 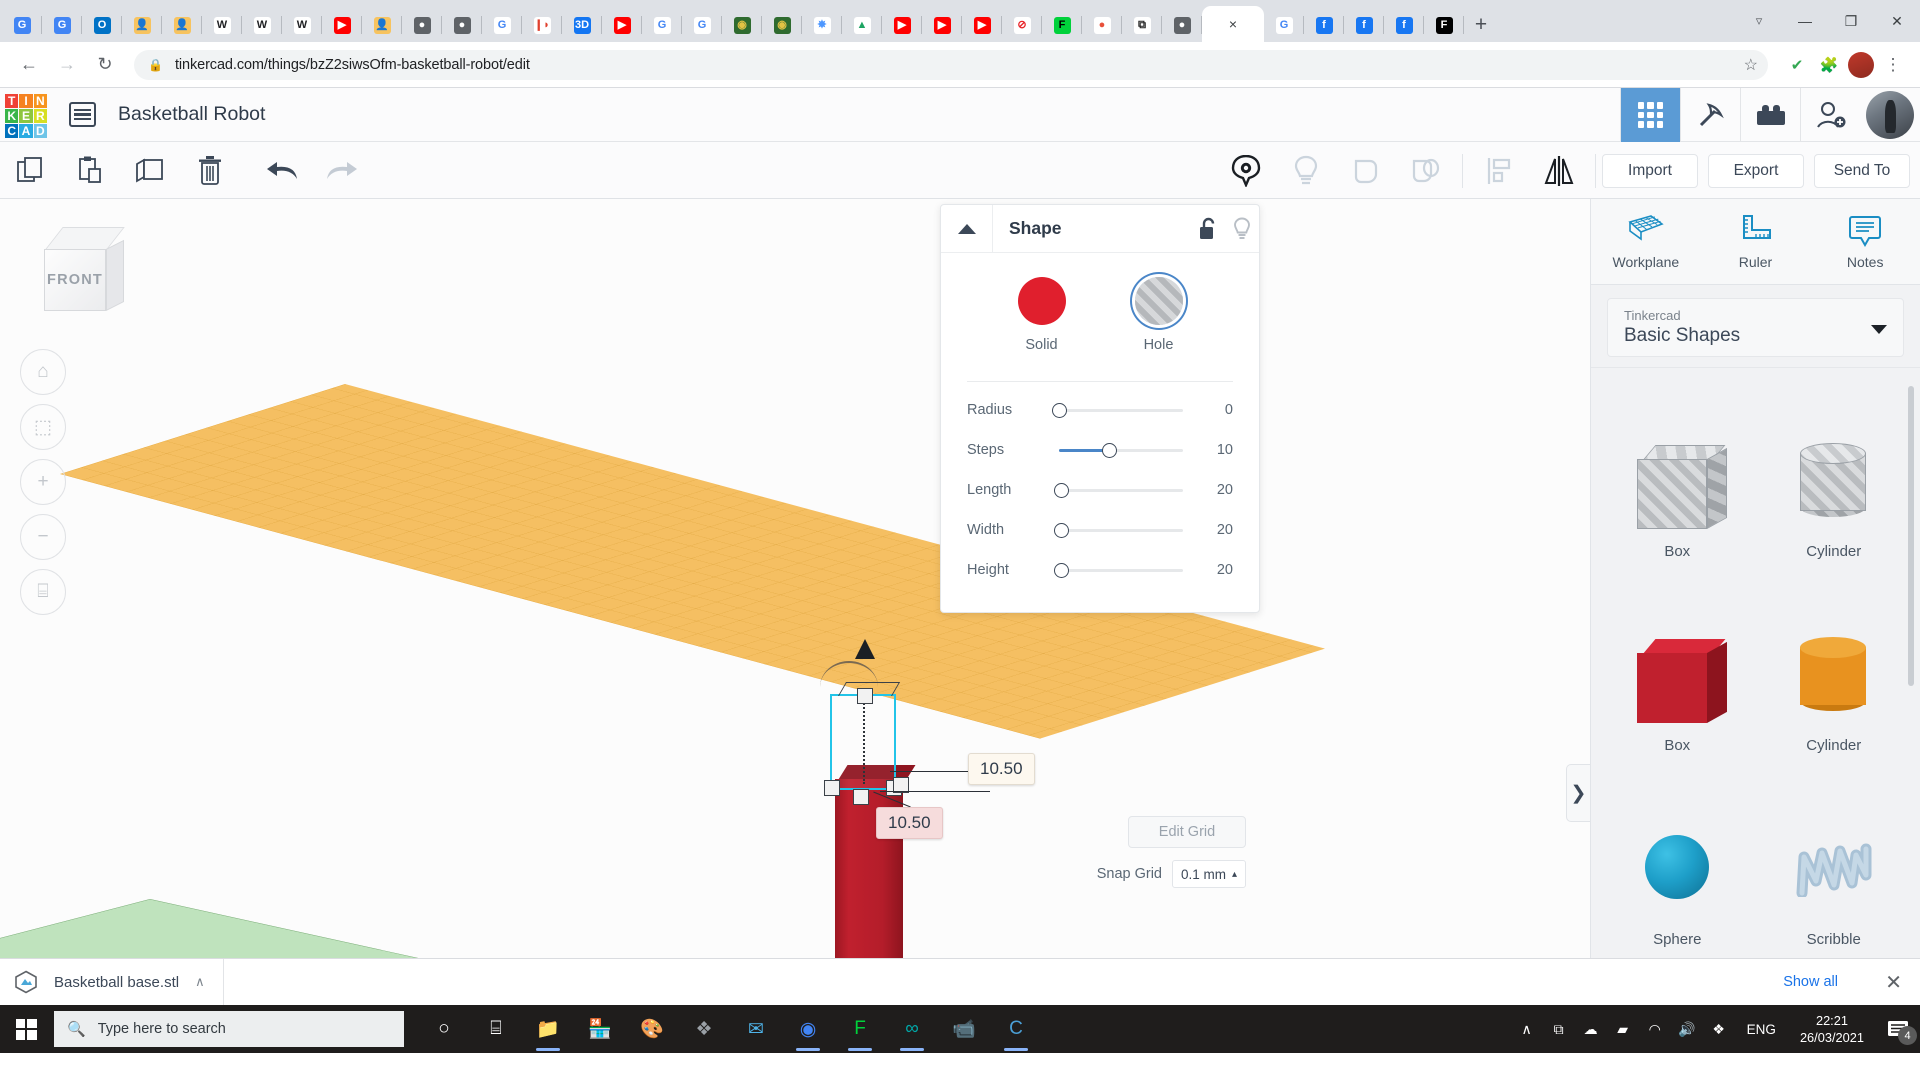 I want to click on shape-box-solid: Box, so click(x=1677, y=667).